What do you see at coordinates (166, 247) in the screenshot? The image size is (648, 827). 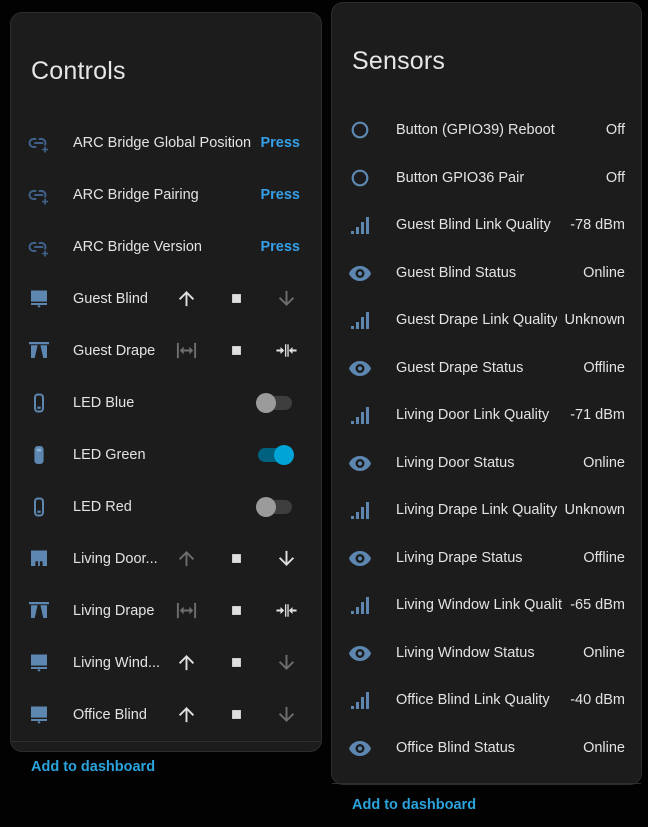 I see `control-row-arc-bridge-version: ARC Bridge Version Press` at bounding box center [166, 247].